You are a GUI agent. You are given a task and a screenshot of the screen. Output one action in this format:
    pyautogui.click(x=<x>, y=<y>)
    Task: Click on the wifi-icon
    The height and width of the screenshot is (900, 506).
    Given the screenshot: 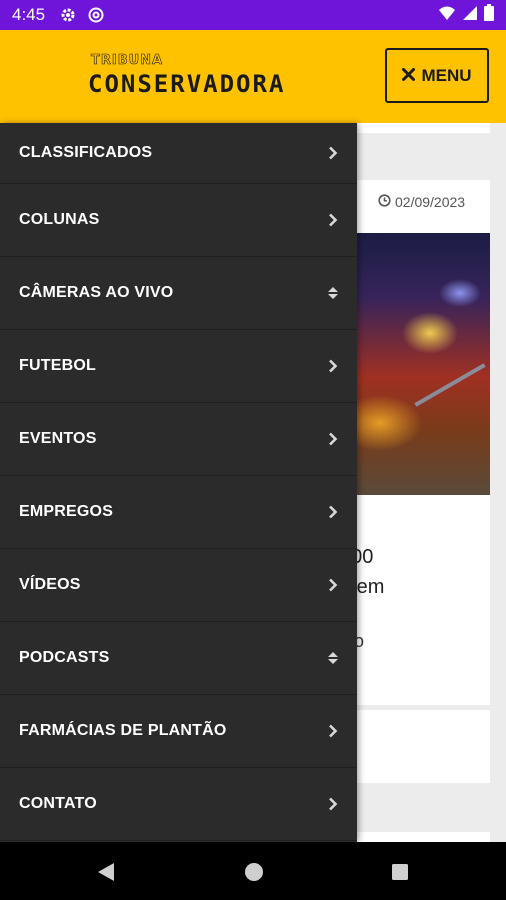 What is the action you would take?
    pyautogui.click(x=447, y=15)
    